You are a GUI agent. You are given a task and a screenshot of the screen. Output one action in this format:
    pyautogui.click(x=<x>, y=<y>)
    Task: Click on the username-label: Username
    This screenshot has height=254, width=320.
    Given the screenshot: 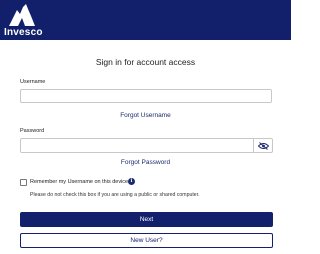 What is the action you would take?
    pyautogui.click(x=33, y=82)
    